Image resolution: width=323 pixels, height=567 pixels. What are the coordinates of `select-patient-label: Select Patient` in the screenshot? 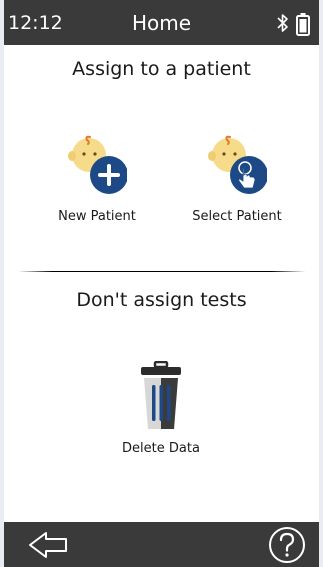 It's located at (237, 216).